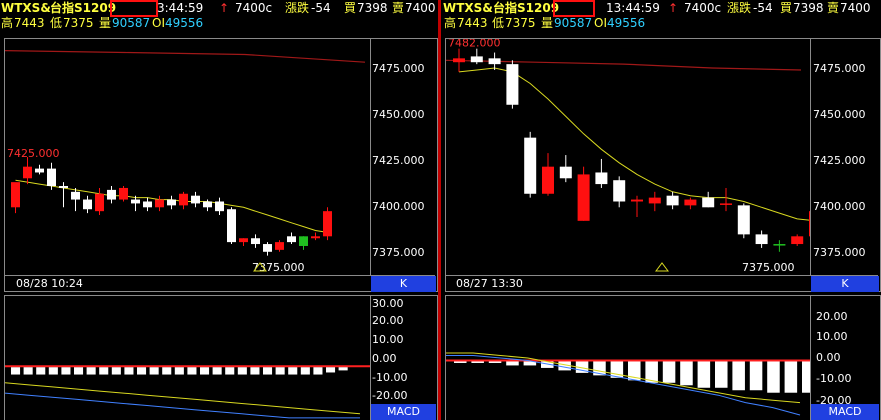 This screenshot has height=420, width=881. Describe the element at coordinates (388, 303) in the screenshot. I see `macd-tick-label: 30.00` at that location.